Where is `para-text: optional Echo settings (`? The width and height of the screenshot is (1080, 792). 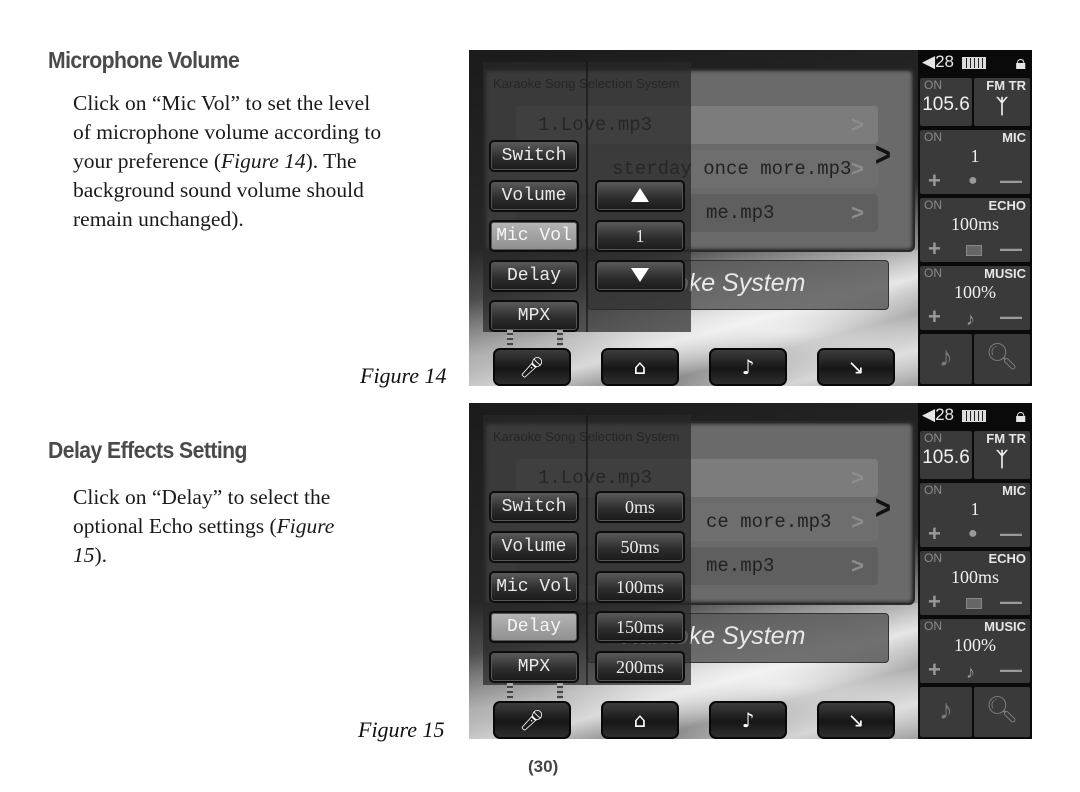
para-text: optional Echo settings ( is located at coordinates (175, 526).